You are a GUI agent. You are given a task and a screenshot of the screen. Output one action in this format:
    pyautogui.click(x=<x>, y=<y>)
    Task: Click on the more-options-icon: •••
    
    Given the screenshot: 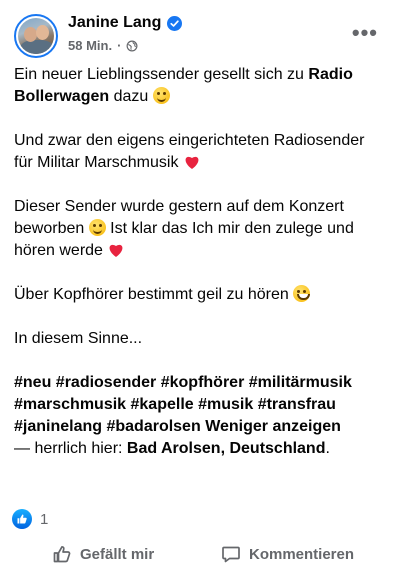 What is the action you would take?
    pyautogui.click(x=365, y=33)
    